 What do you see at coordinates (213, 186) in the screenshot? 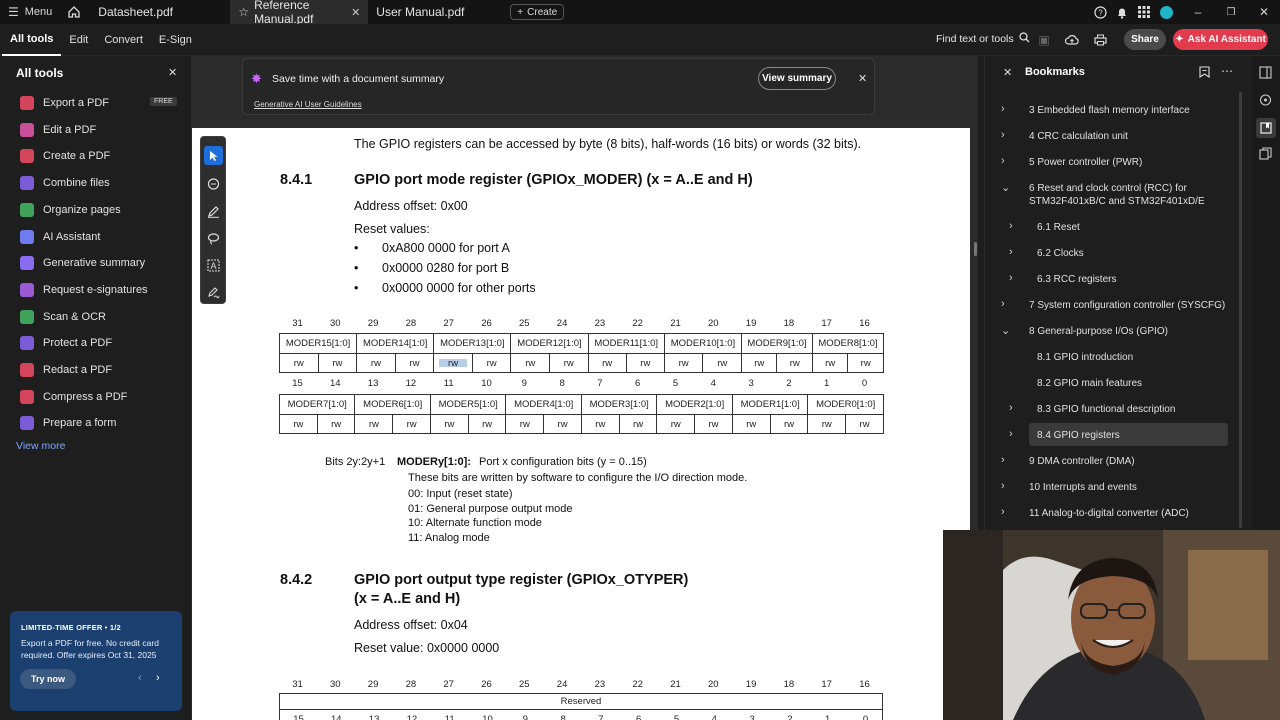
I see `comment-tool-icon` at bounding box center [213, 186].